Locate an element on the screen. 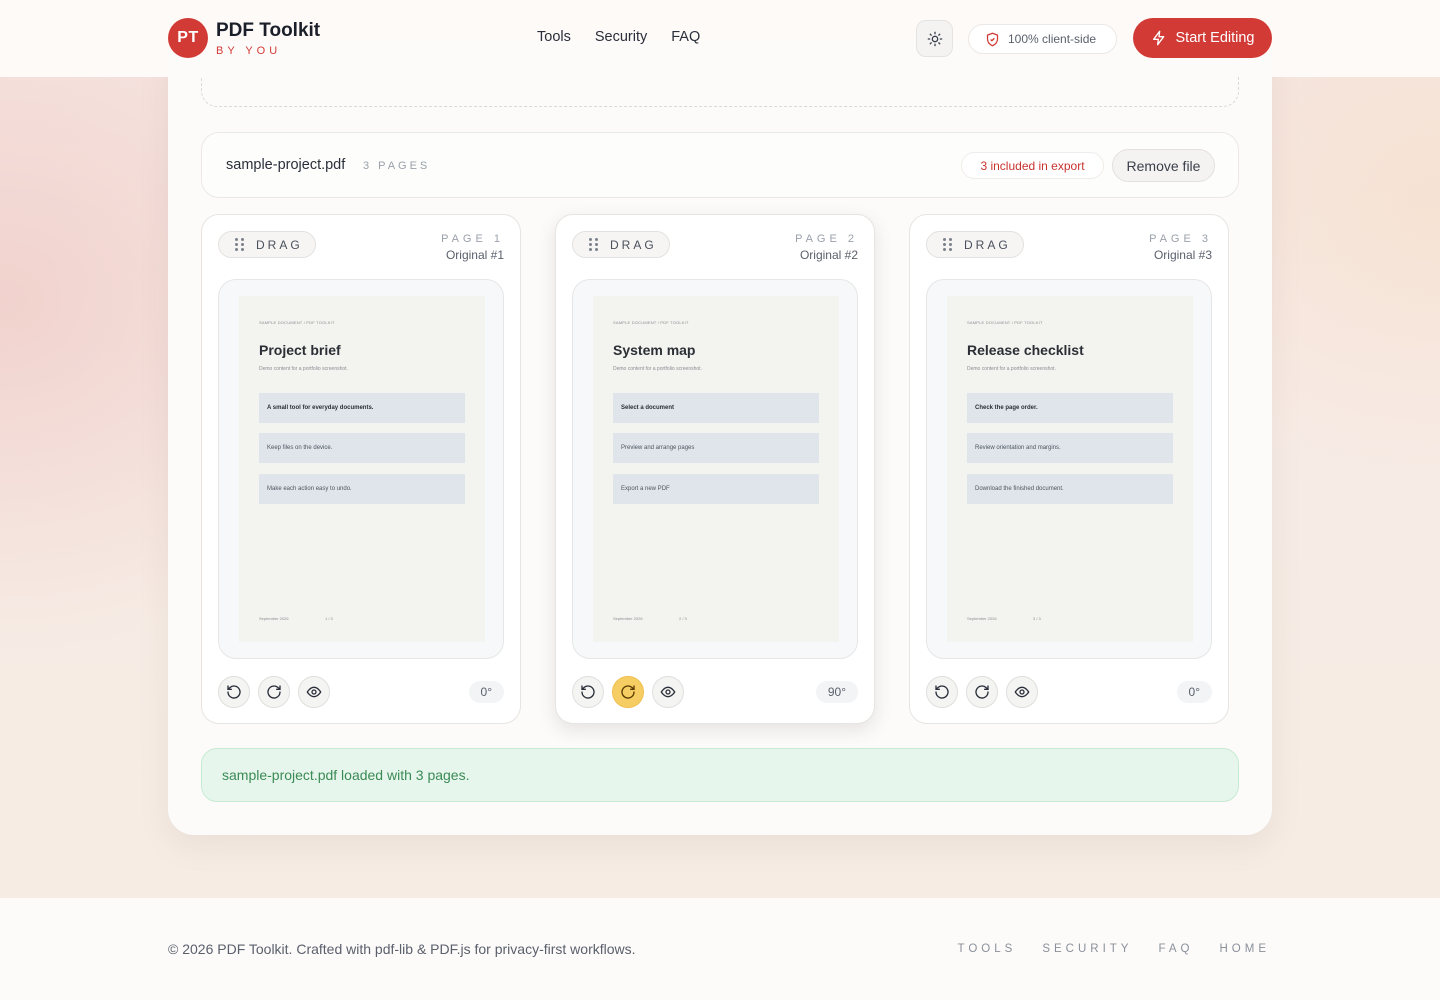 The width and height of the screenshot is (1440, 1000). nav-security: Security is located at coordinates (621, 37).